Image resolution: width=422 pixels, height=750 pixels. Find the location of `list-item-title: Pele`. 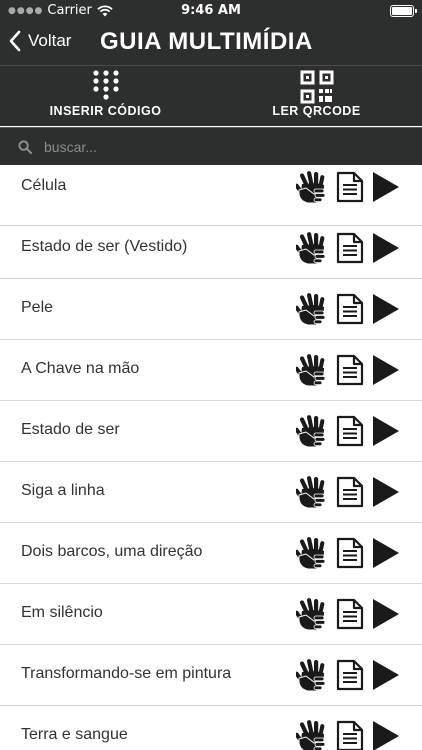

list-item-title: Pele is located at coordinates (37, 307).